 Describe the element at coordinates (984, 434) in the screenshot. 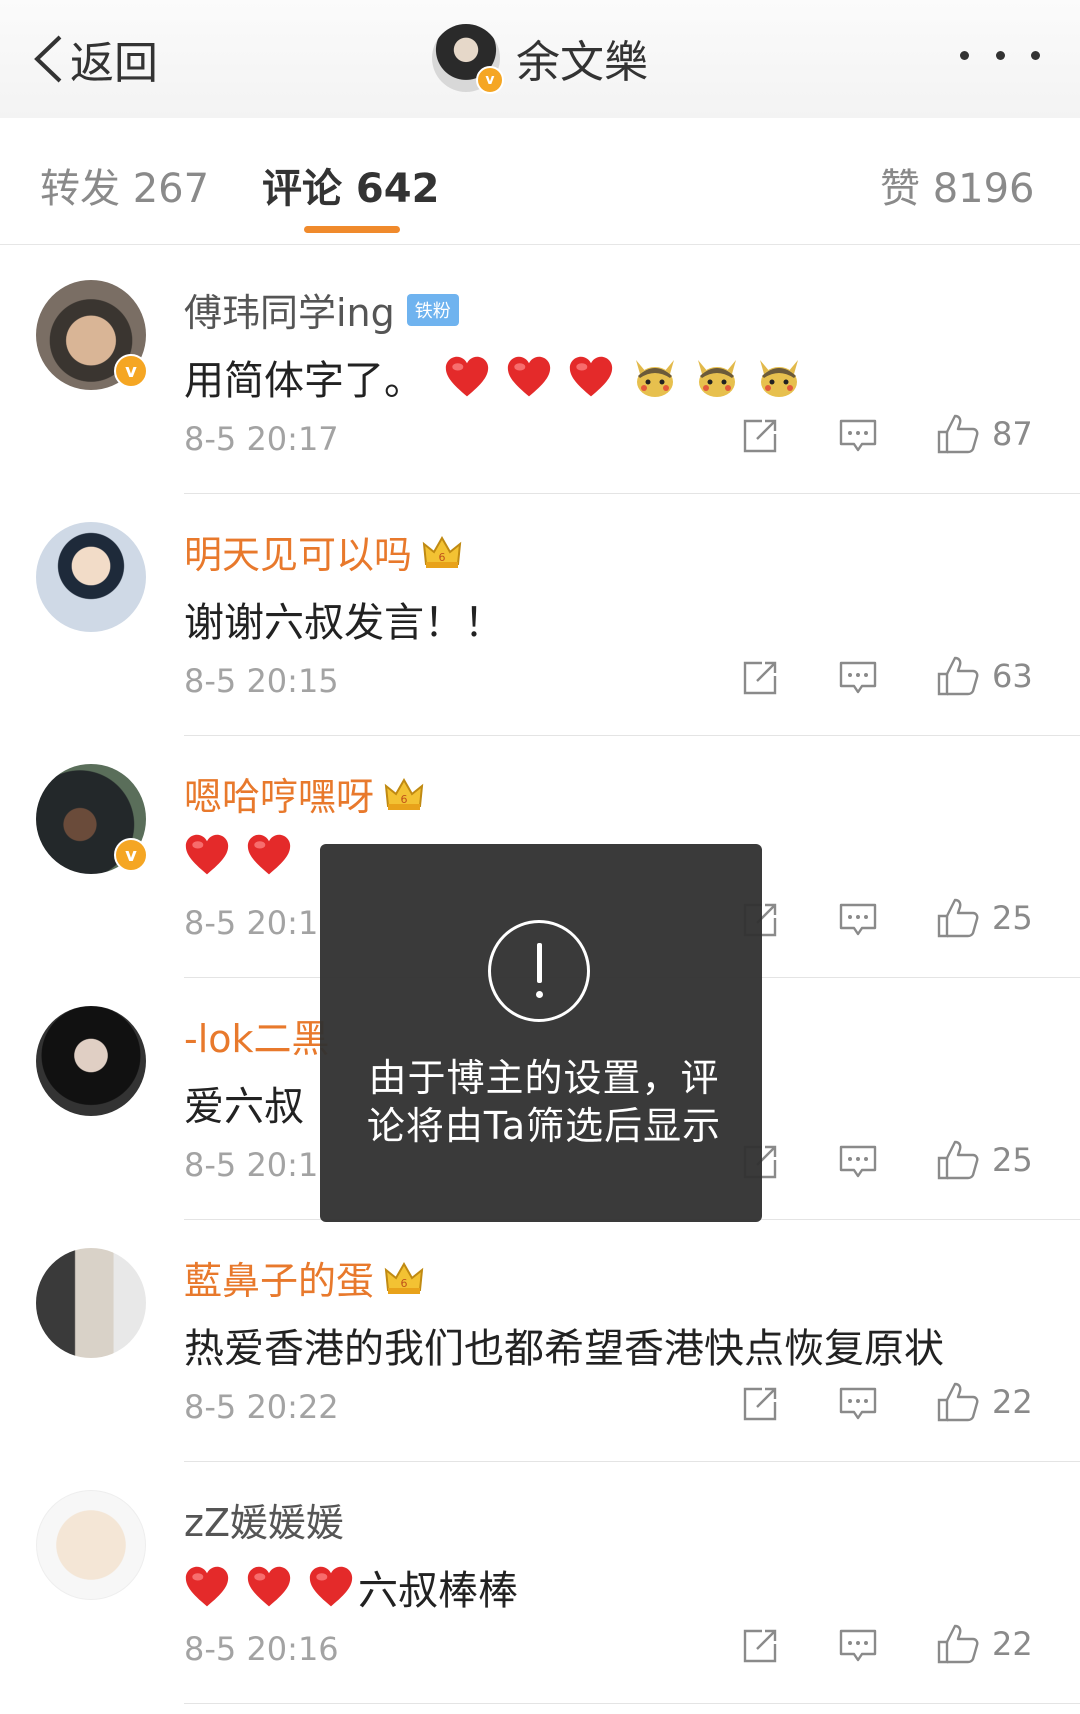

I see `like-button: 87` at that location.